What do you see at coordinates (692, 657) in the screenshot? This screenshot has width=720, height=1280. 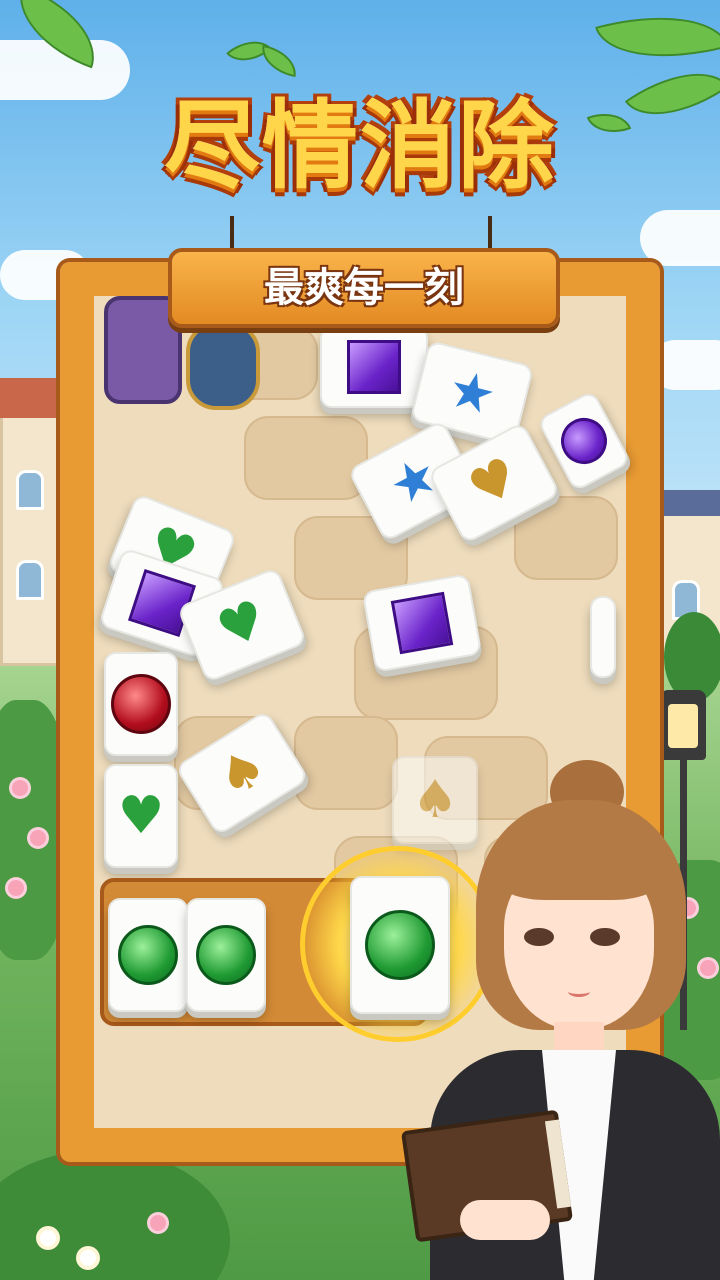 I see `hedge` at bounding box center [692, 657].